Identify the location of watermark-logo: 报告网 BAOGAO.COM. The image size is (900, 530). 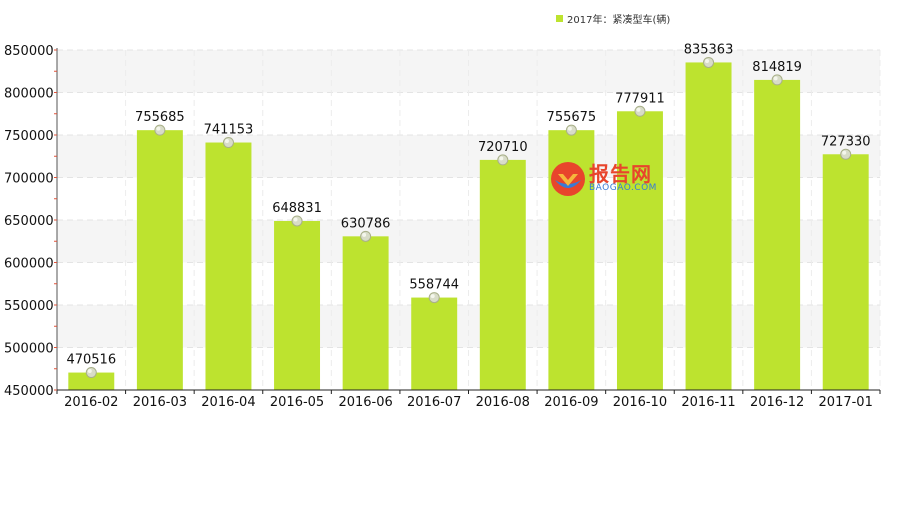
(609, 179).